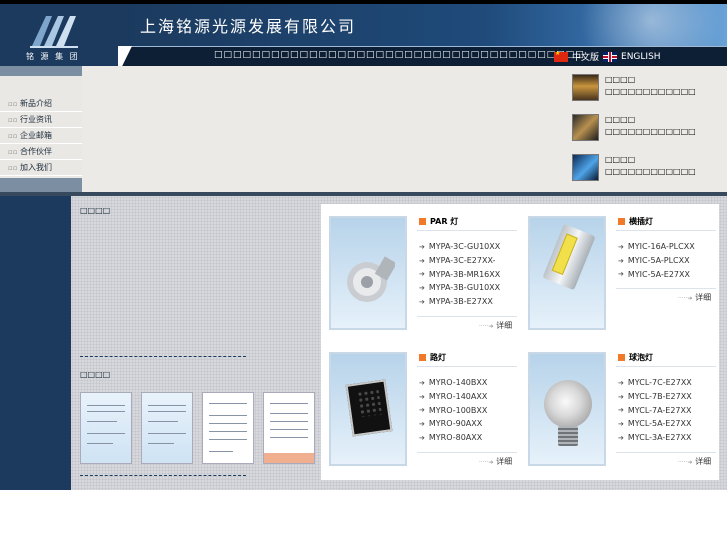  What do you see at coordinates (455, 438) in the screenshot?
I see `product-link-label: MYRO-80AXX` at bounding box center [455, 438].